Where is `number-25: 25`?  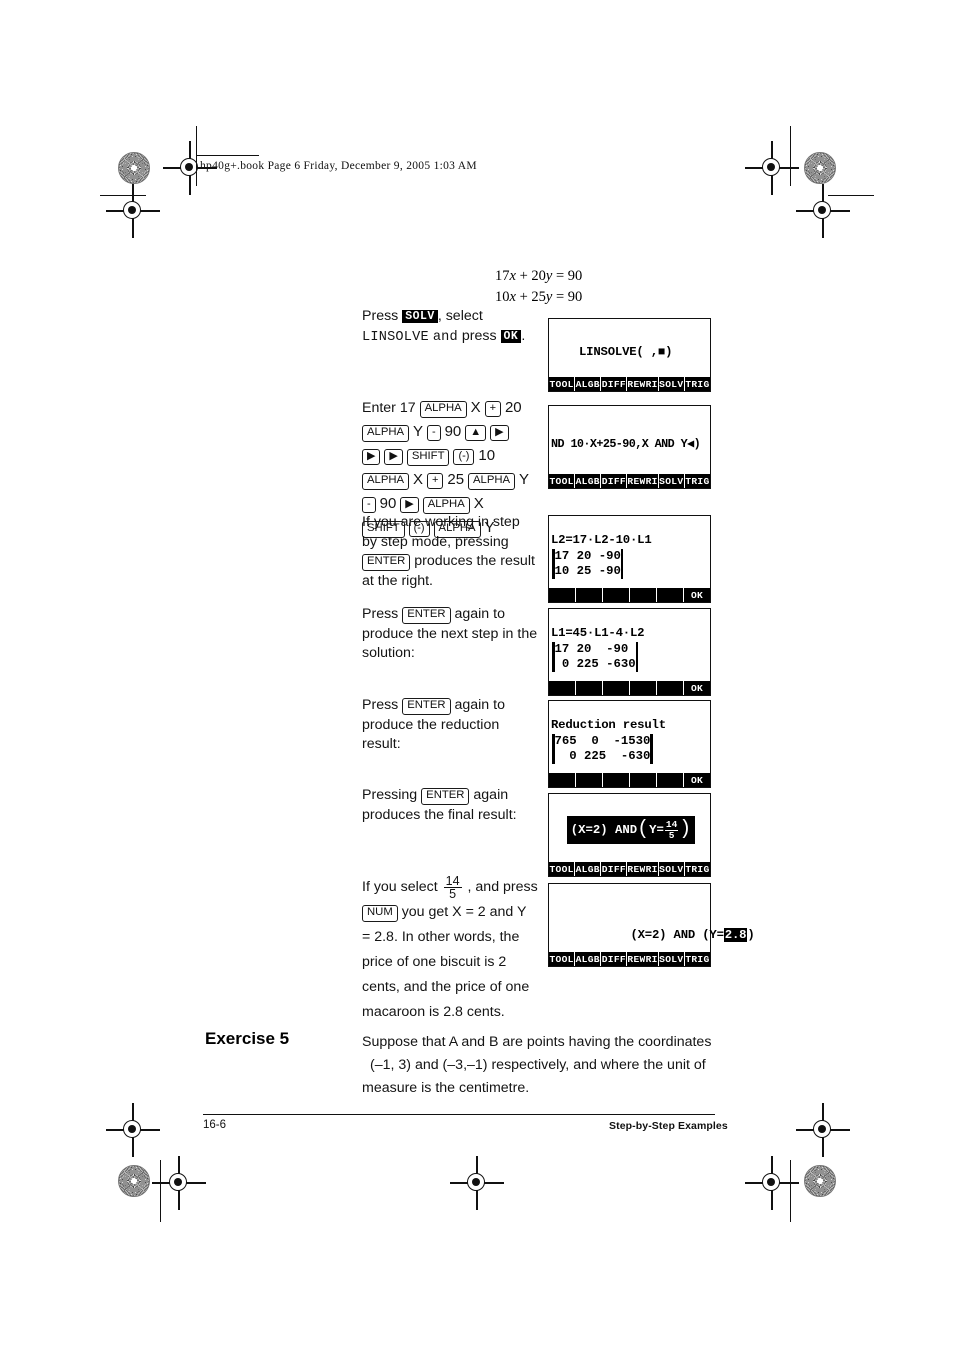 number-25: 25 is located at coordinates (456, 479).